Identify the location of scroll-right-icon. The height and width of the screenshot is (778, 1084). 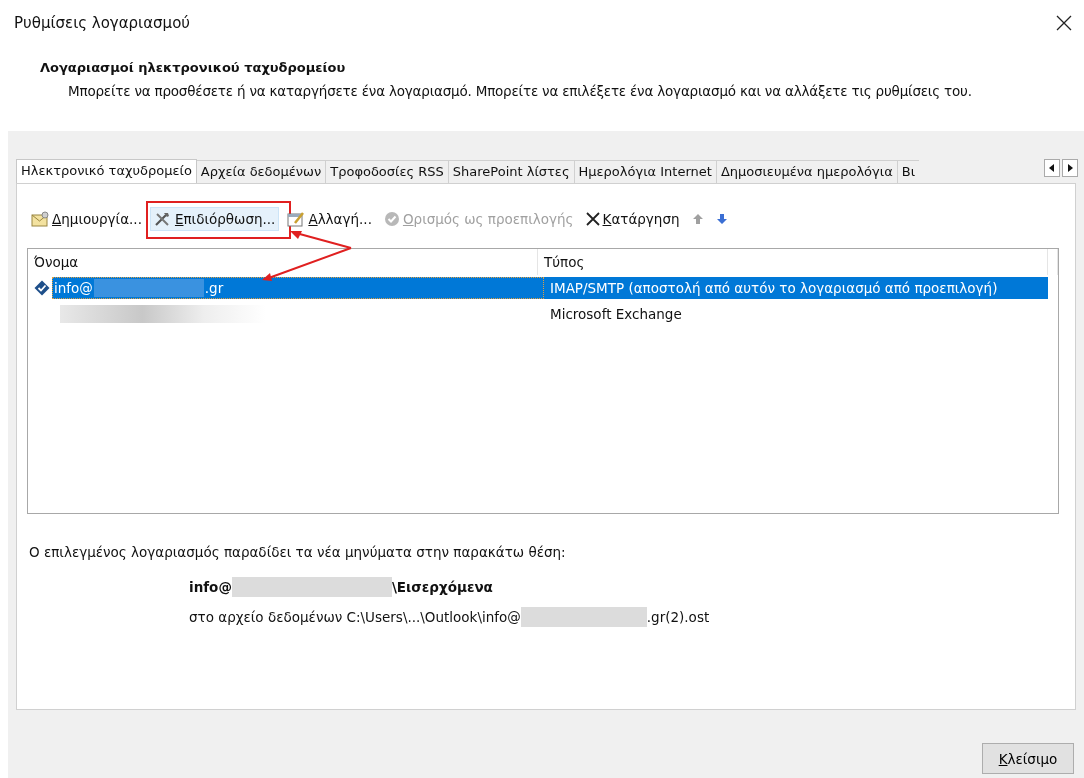
(1070, 168).